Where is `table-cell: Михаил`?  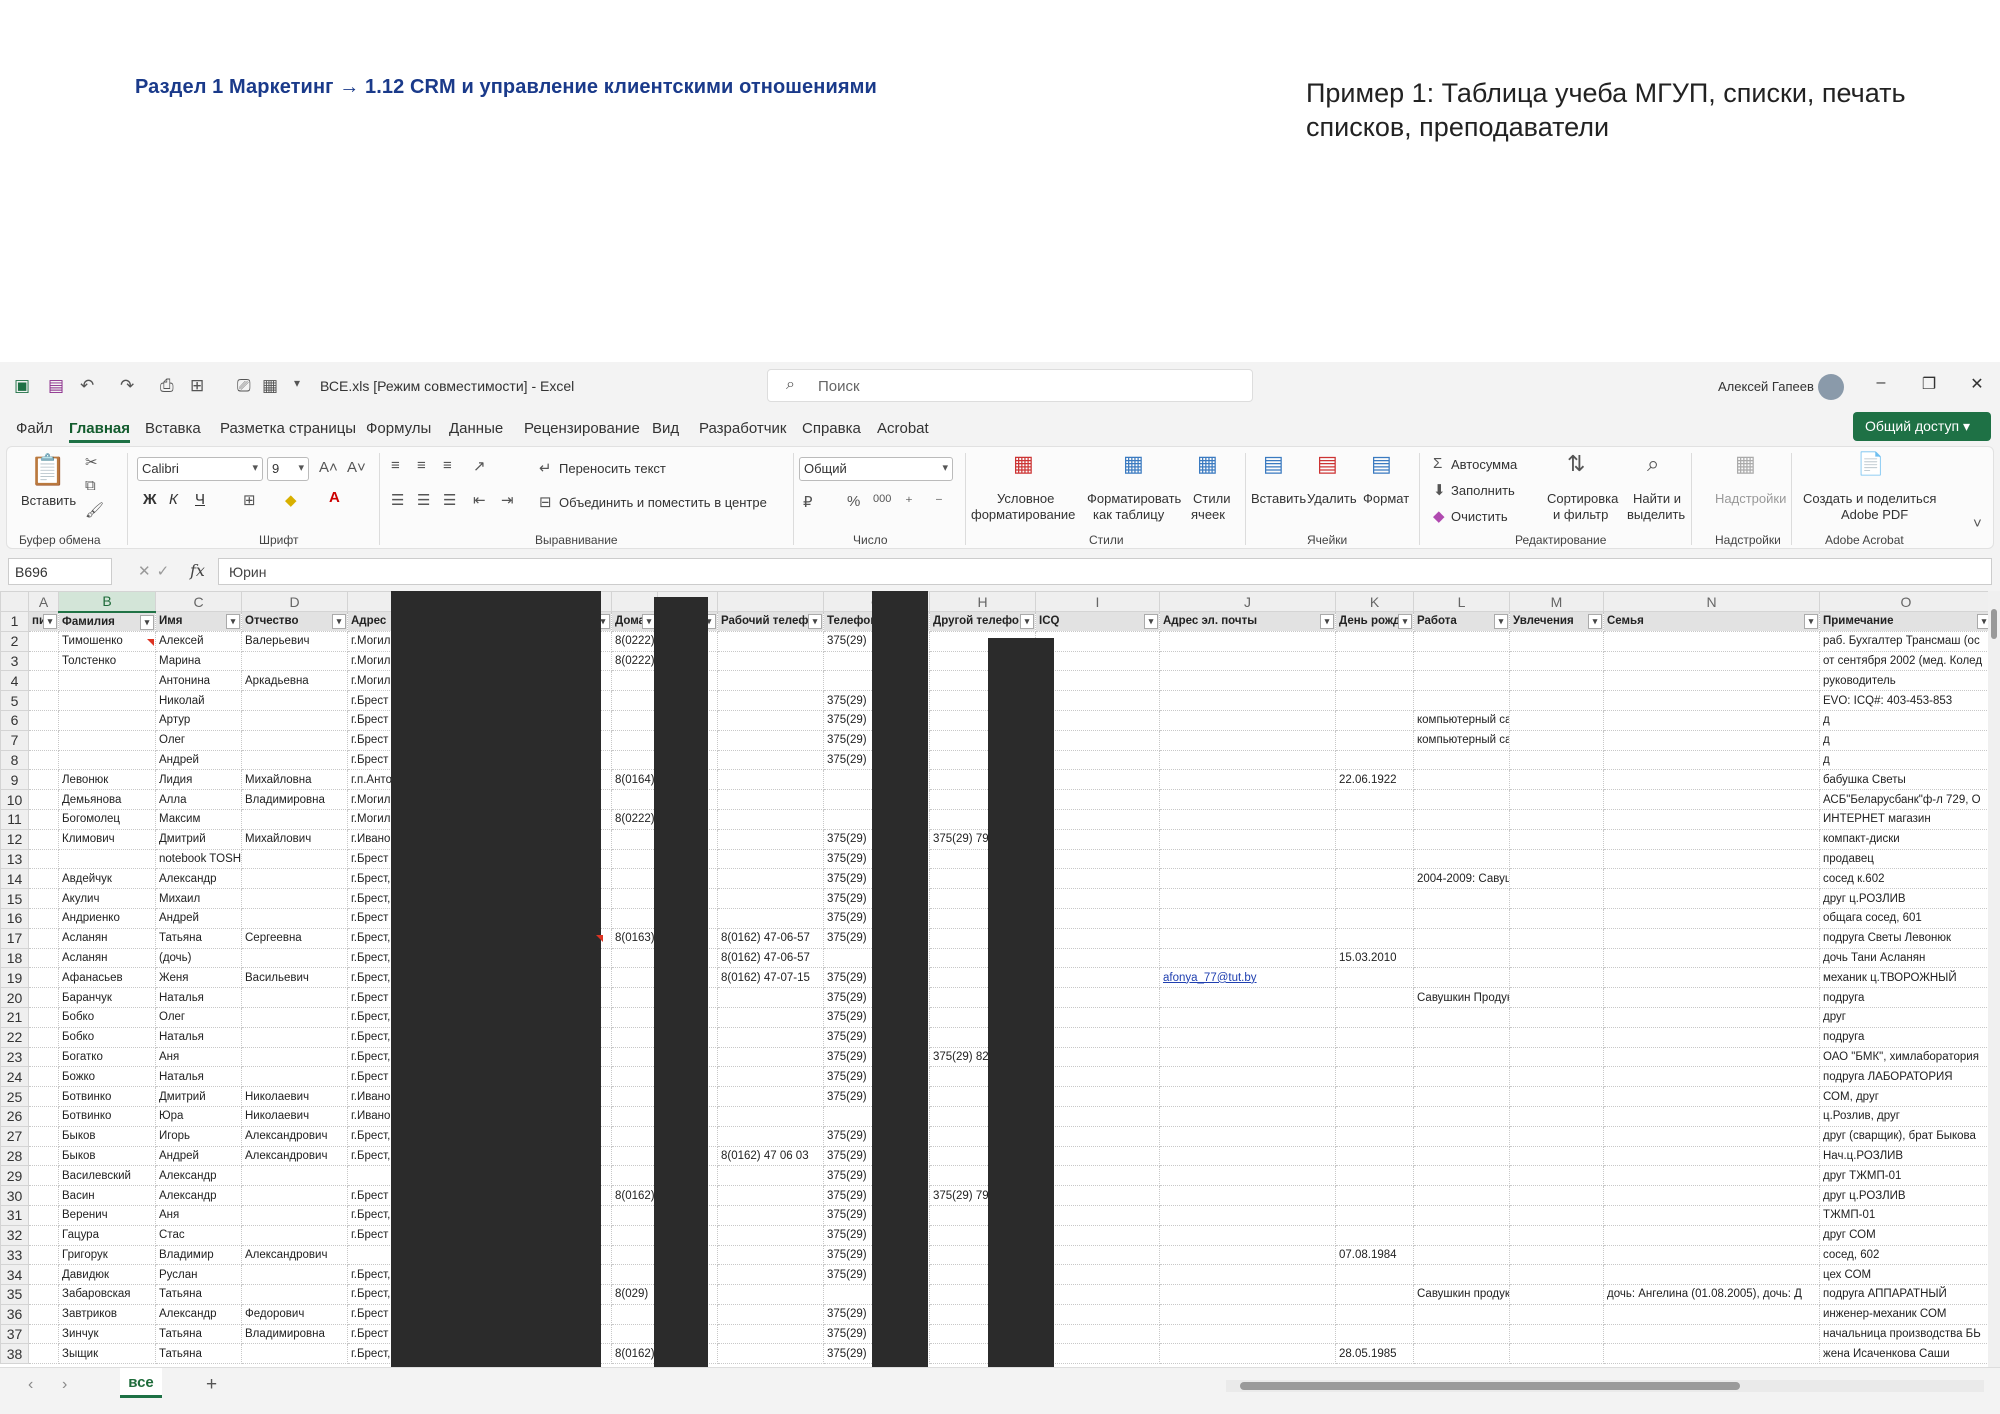
table-cell: Михаил is located at coordinates (198, 898).